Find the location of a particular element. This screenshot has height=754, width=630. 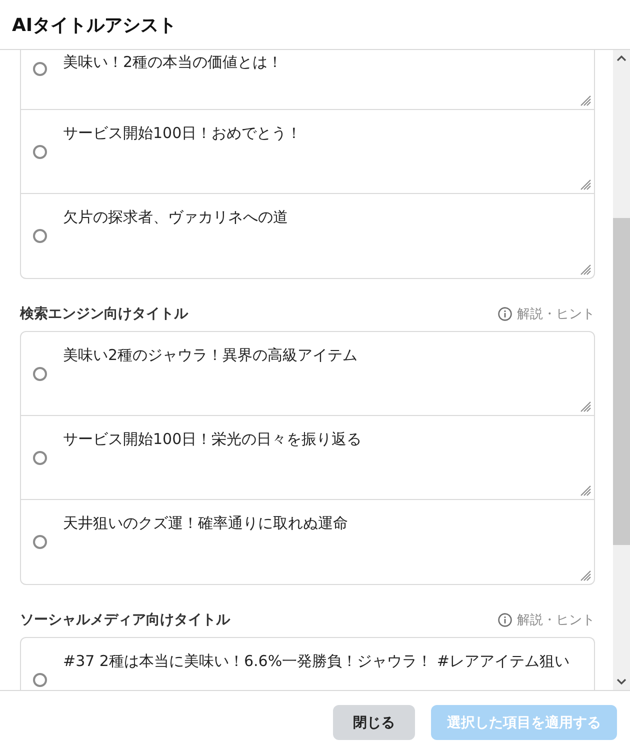

dialog-title: AIタイトルアシスト is located at coordinates (94, 25).